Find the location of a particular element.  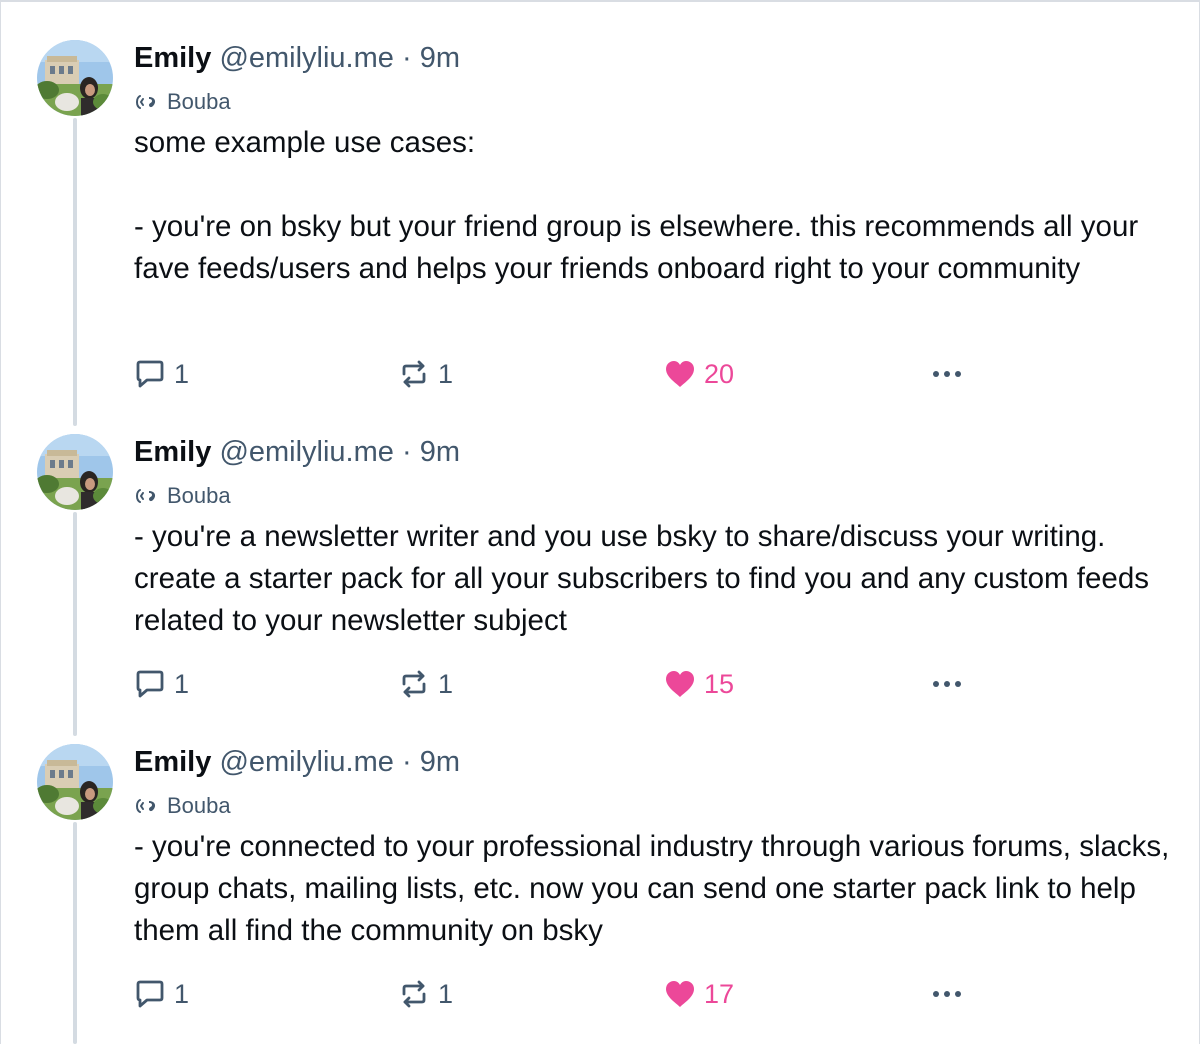

like-count: 20 is located at coordinates (719, 373).